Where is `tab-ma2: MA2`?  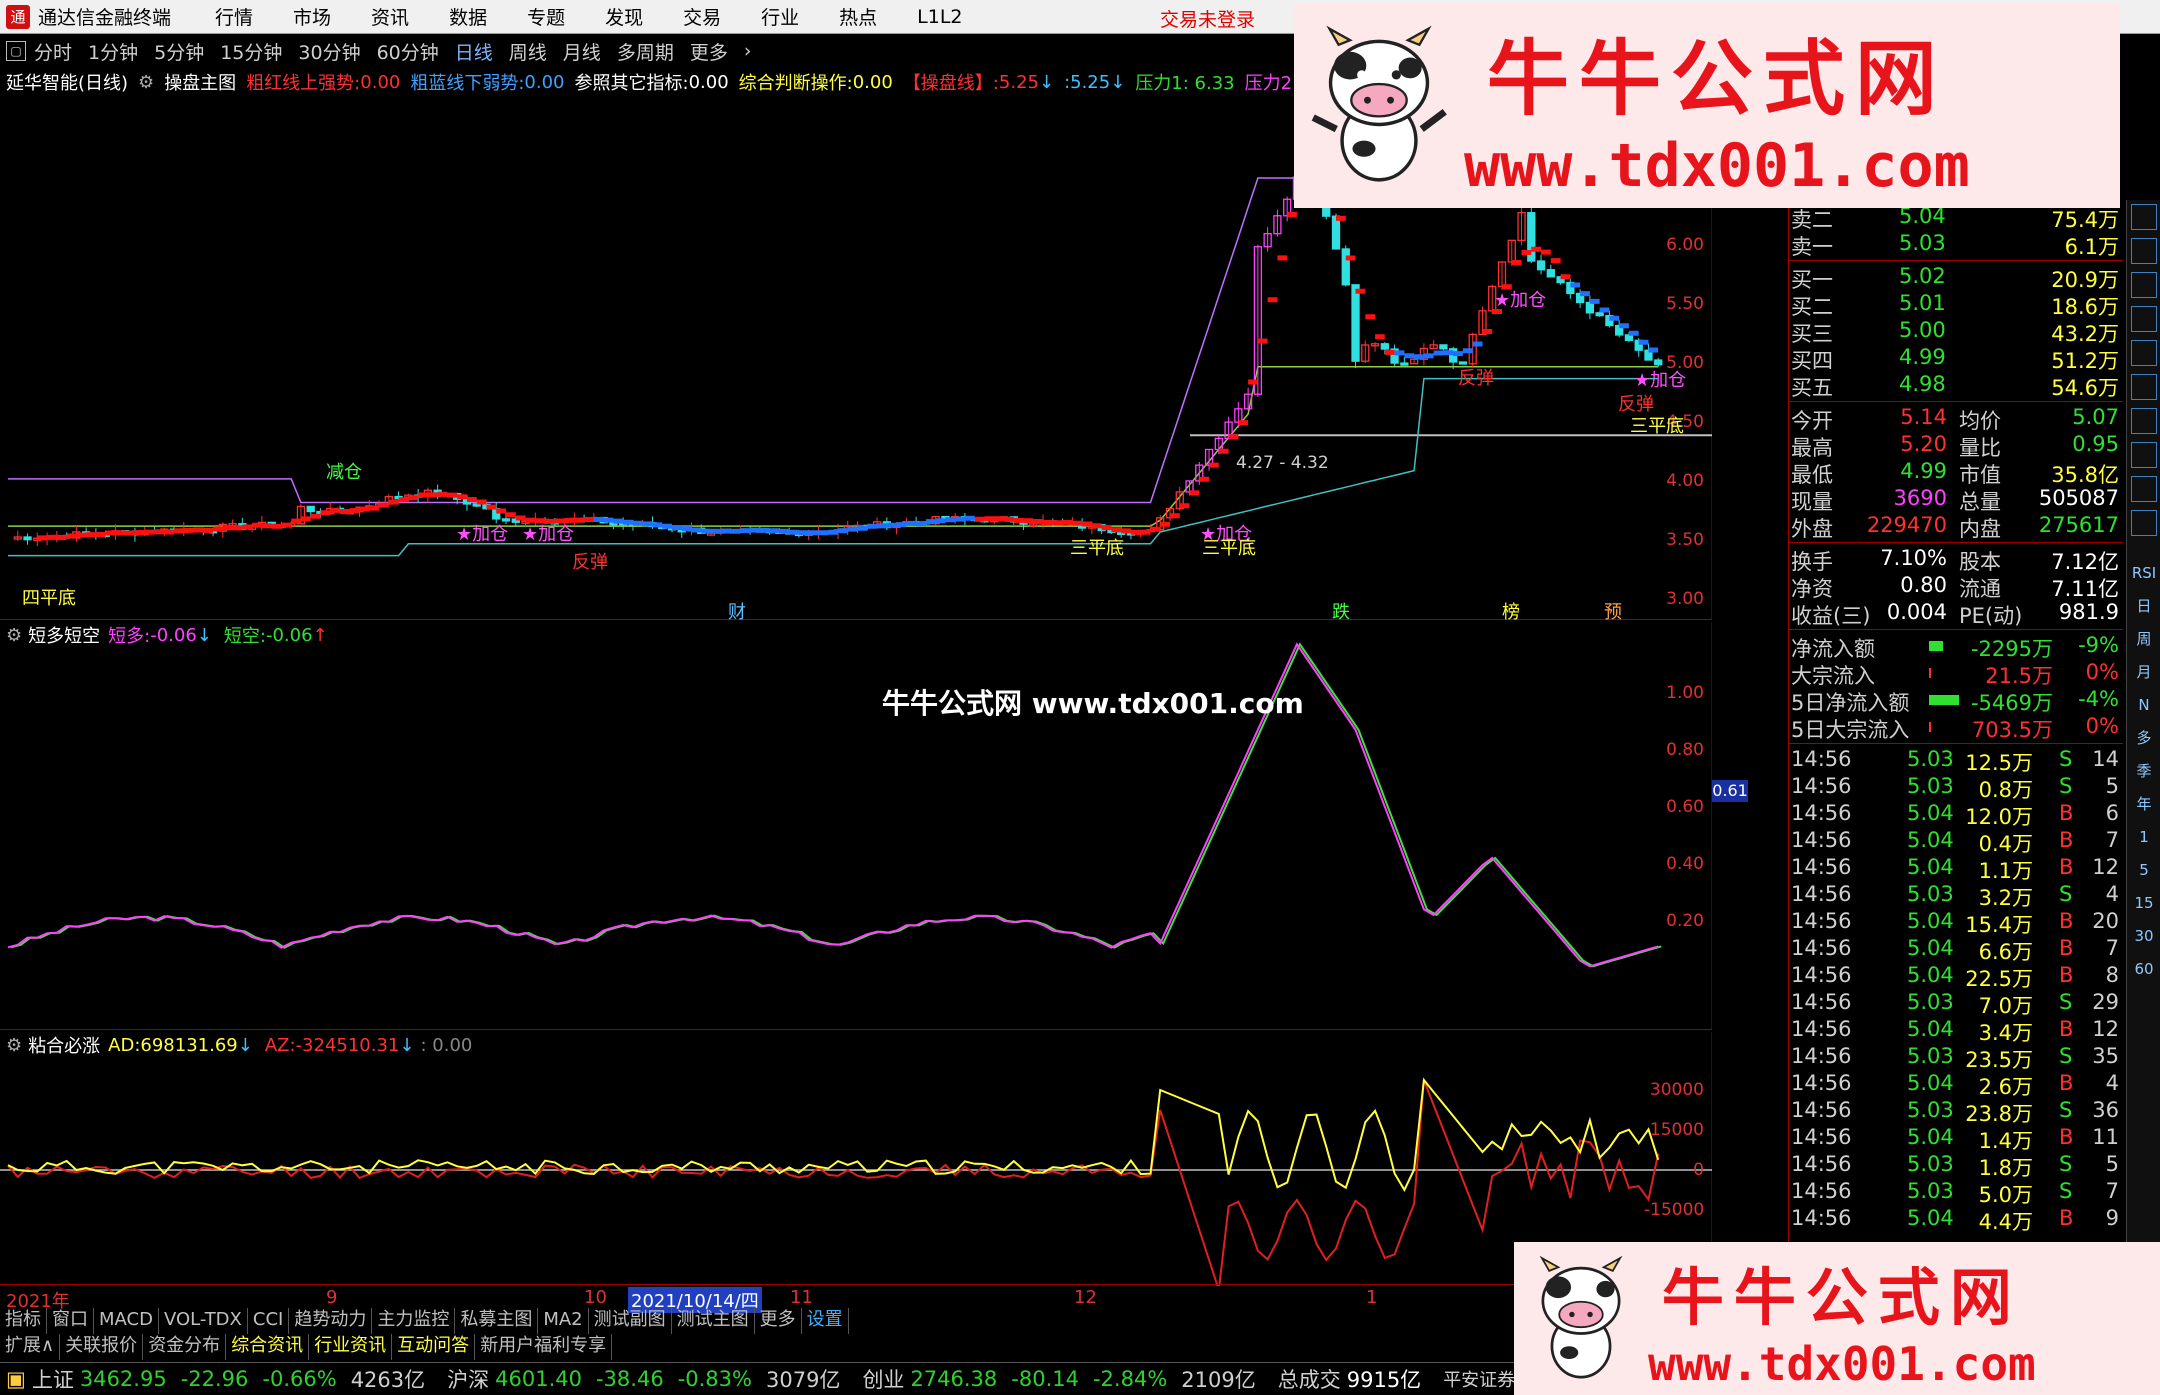 tab-ma2: MA2 is located at coordinates (563, 1321).